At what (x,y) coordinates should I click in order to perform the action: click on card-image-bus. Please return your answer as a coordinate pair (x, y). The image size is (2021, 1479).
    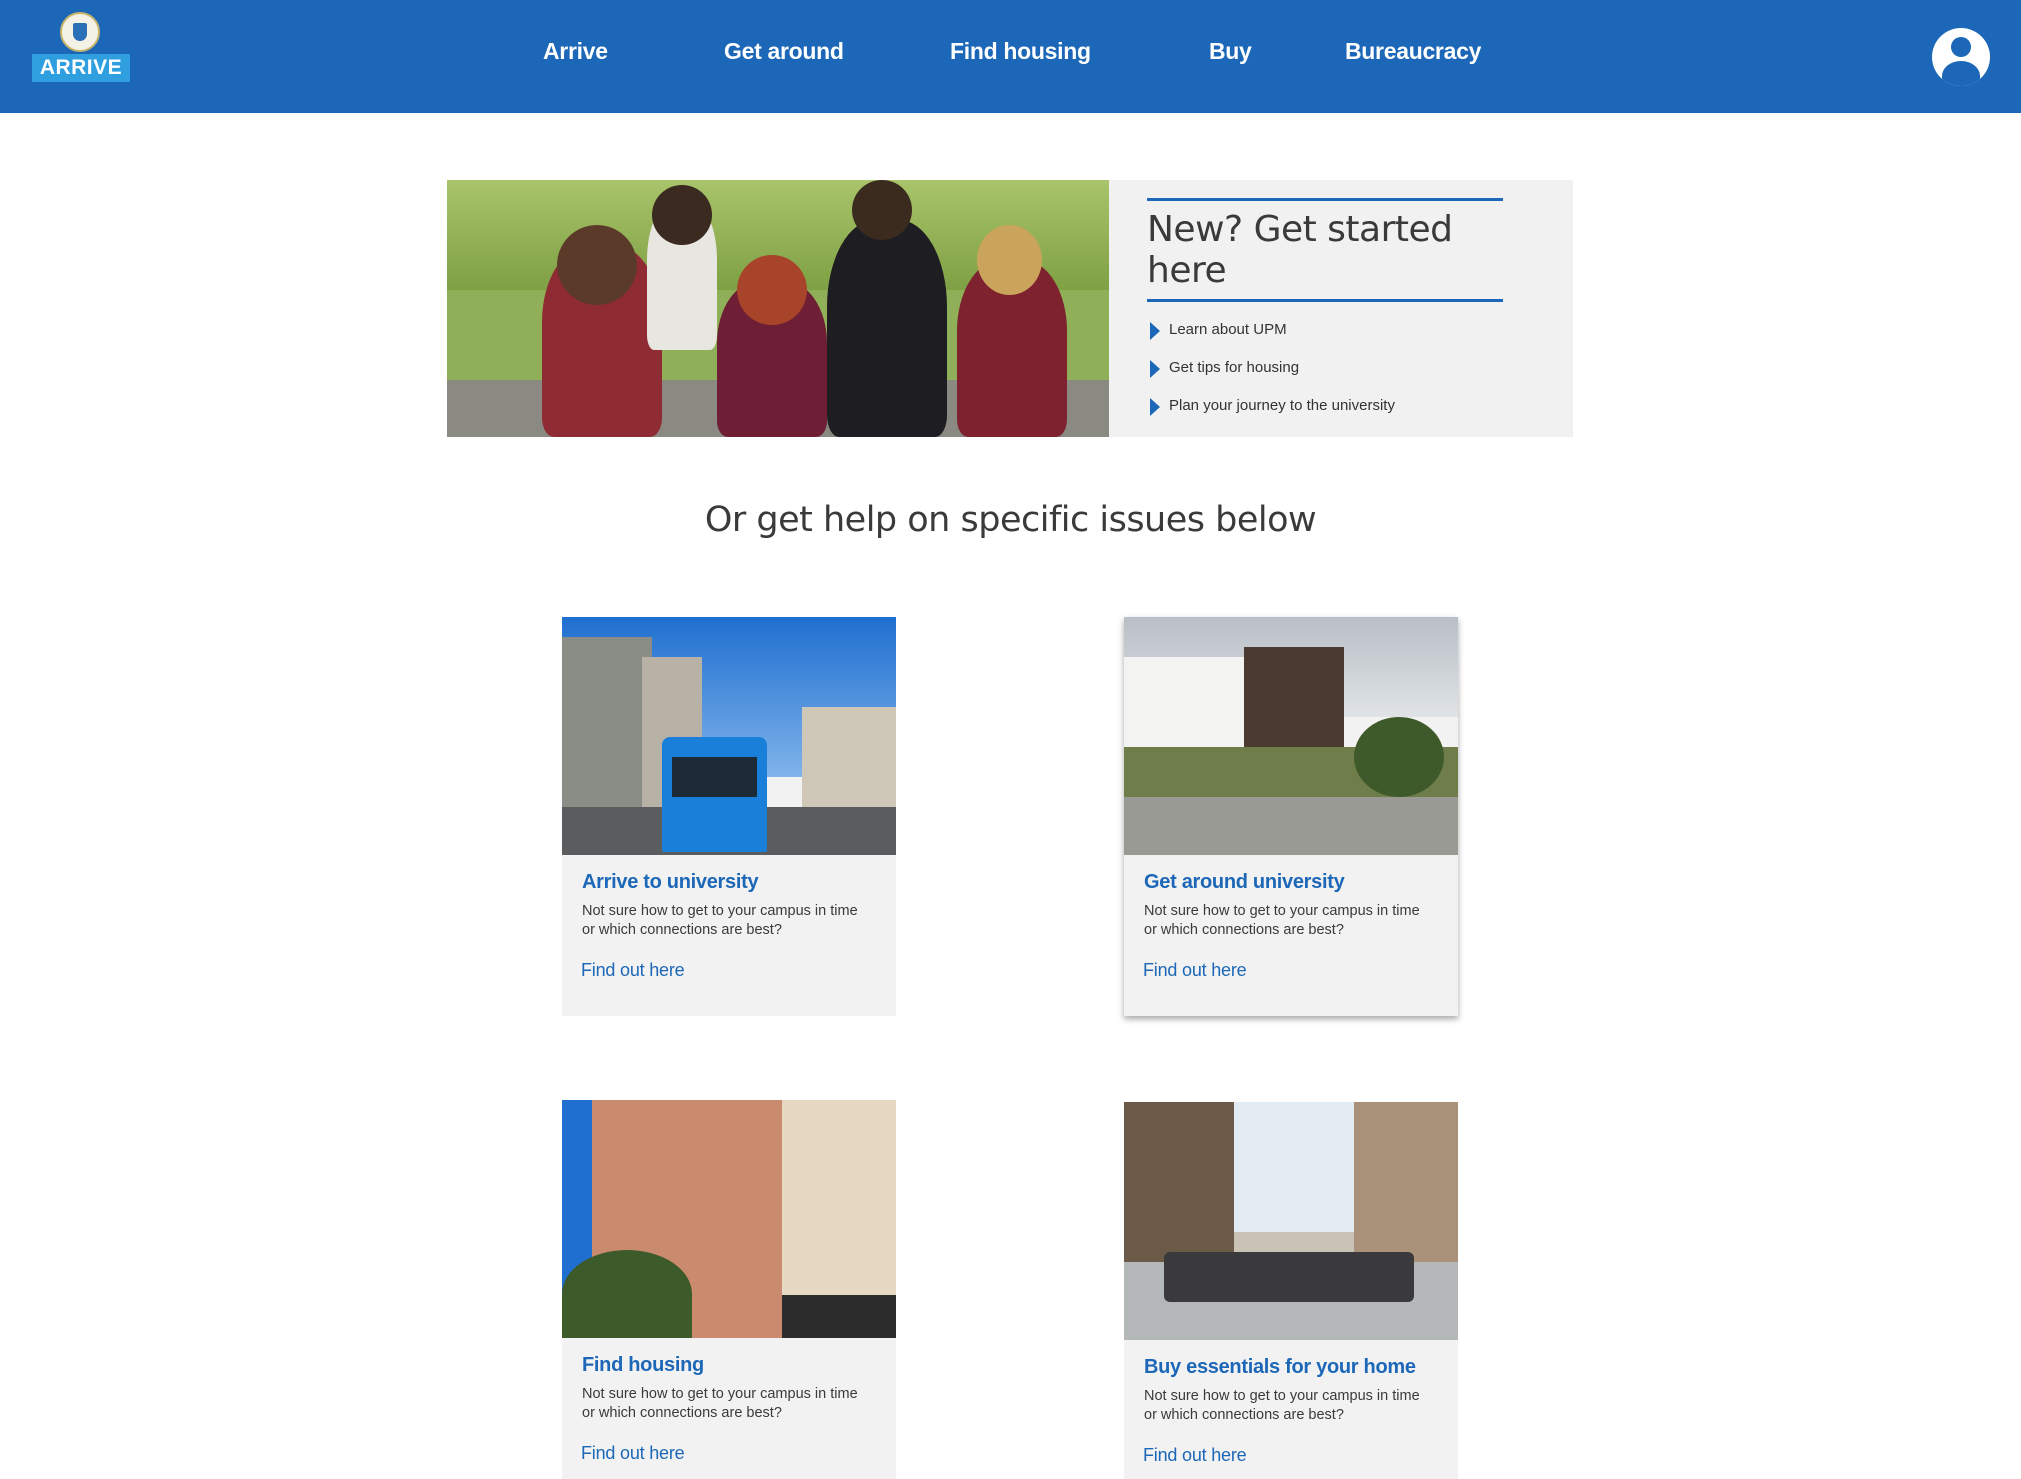
    Looking at the image, I should click on (729, 736).